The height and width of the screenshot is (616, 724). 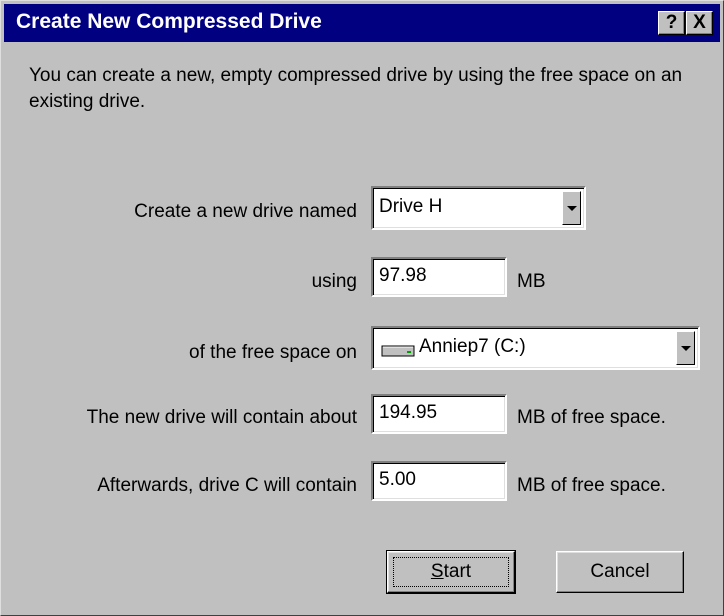 I want to click on afterwards-size-value: 5.00, so click(x=397, y=479).